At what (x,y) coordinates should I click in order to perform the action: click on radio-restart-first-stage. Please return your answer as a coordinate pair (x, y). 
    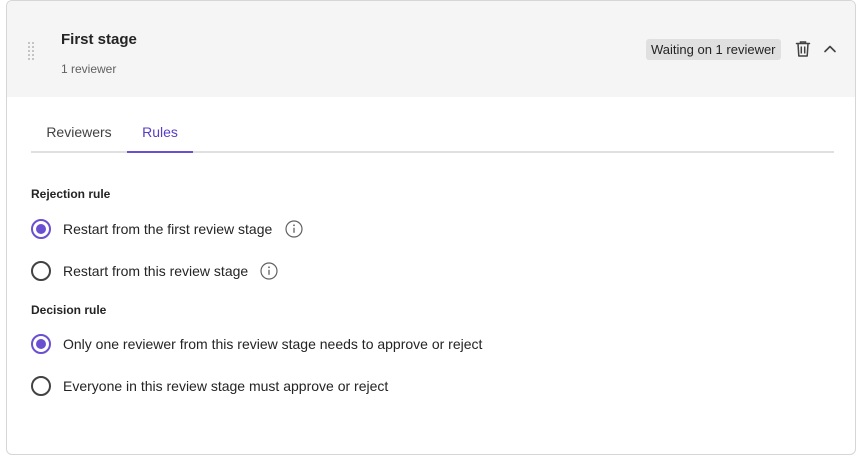
    Looking at the image, I should click on (41, 229).